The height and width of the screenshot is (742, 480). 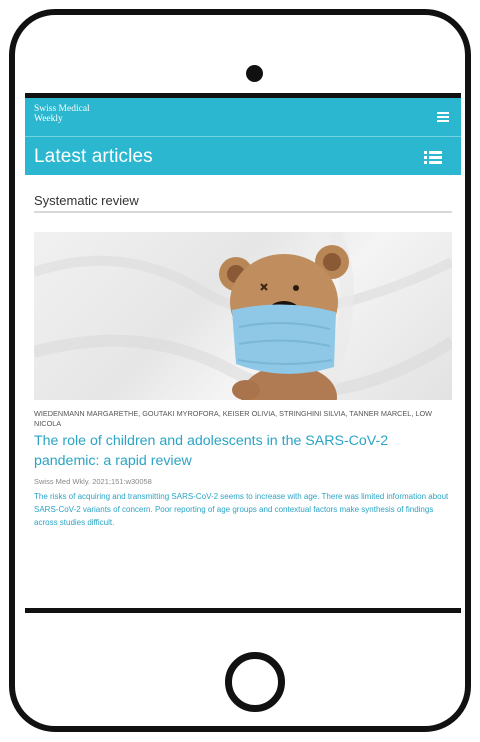 I want to click on hamburger-menu-icon, so click(x=443, y=117).